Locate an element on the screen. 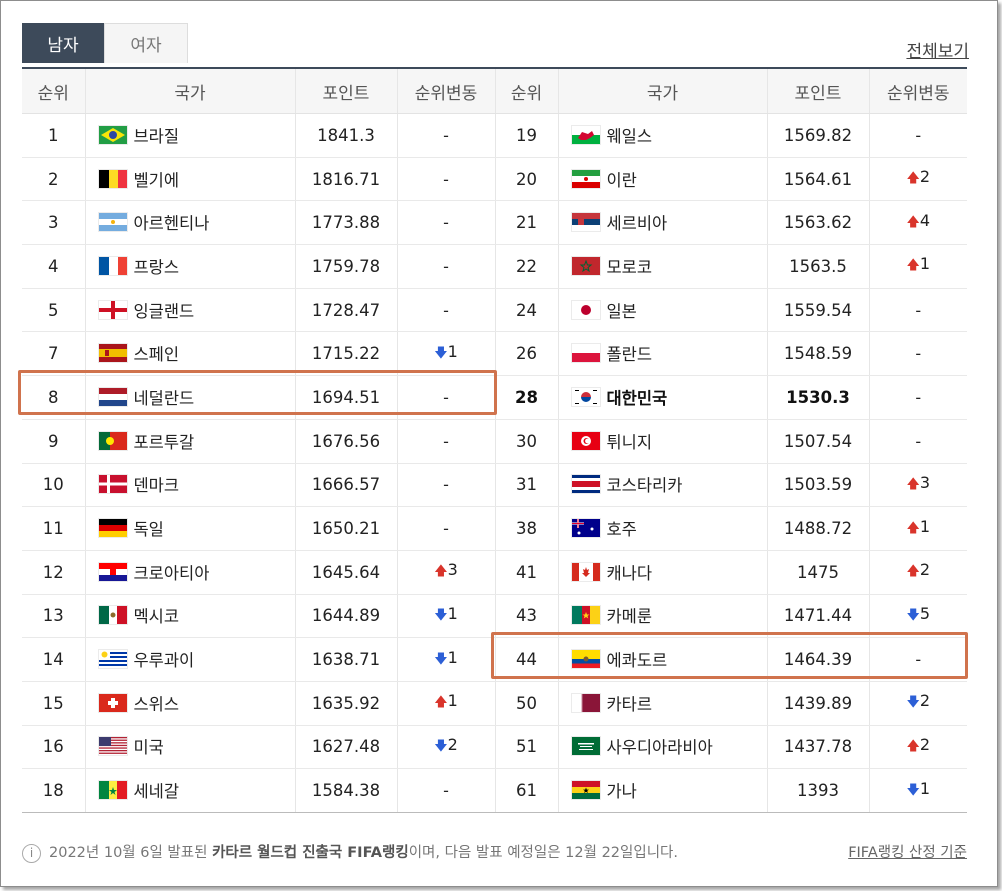  header-points: 포인트 is located at coordinates (817, 91).